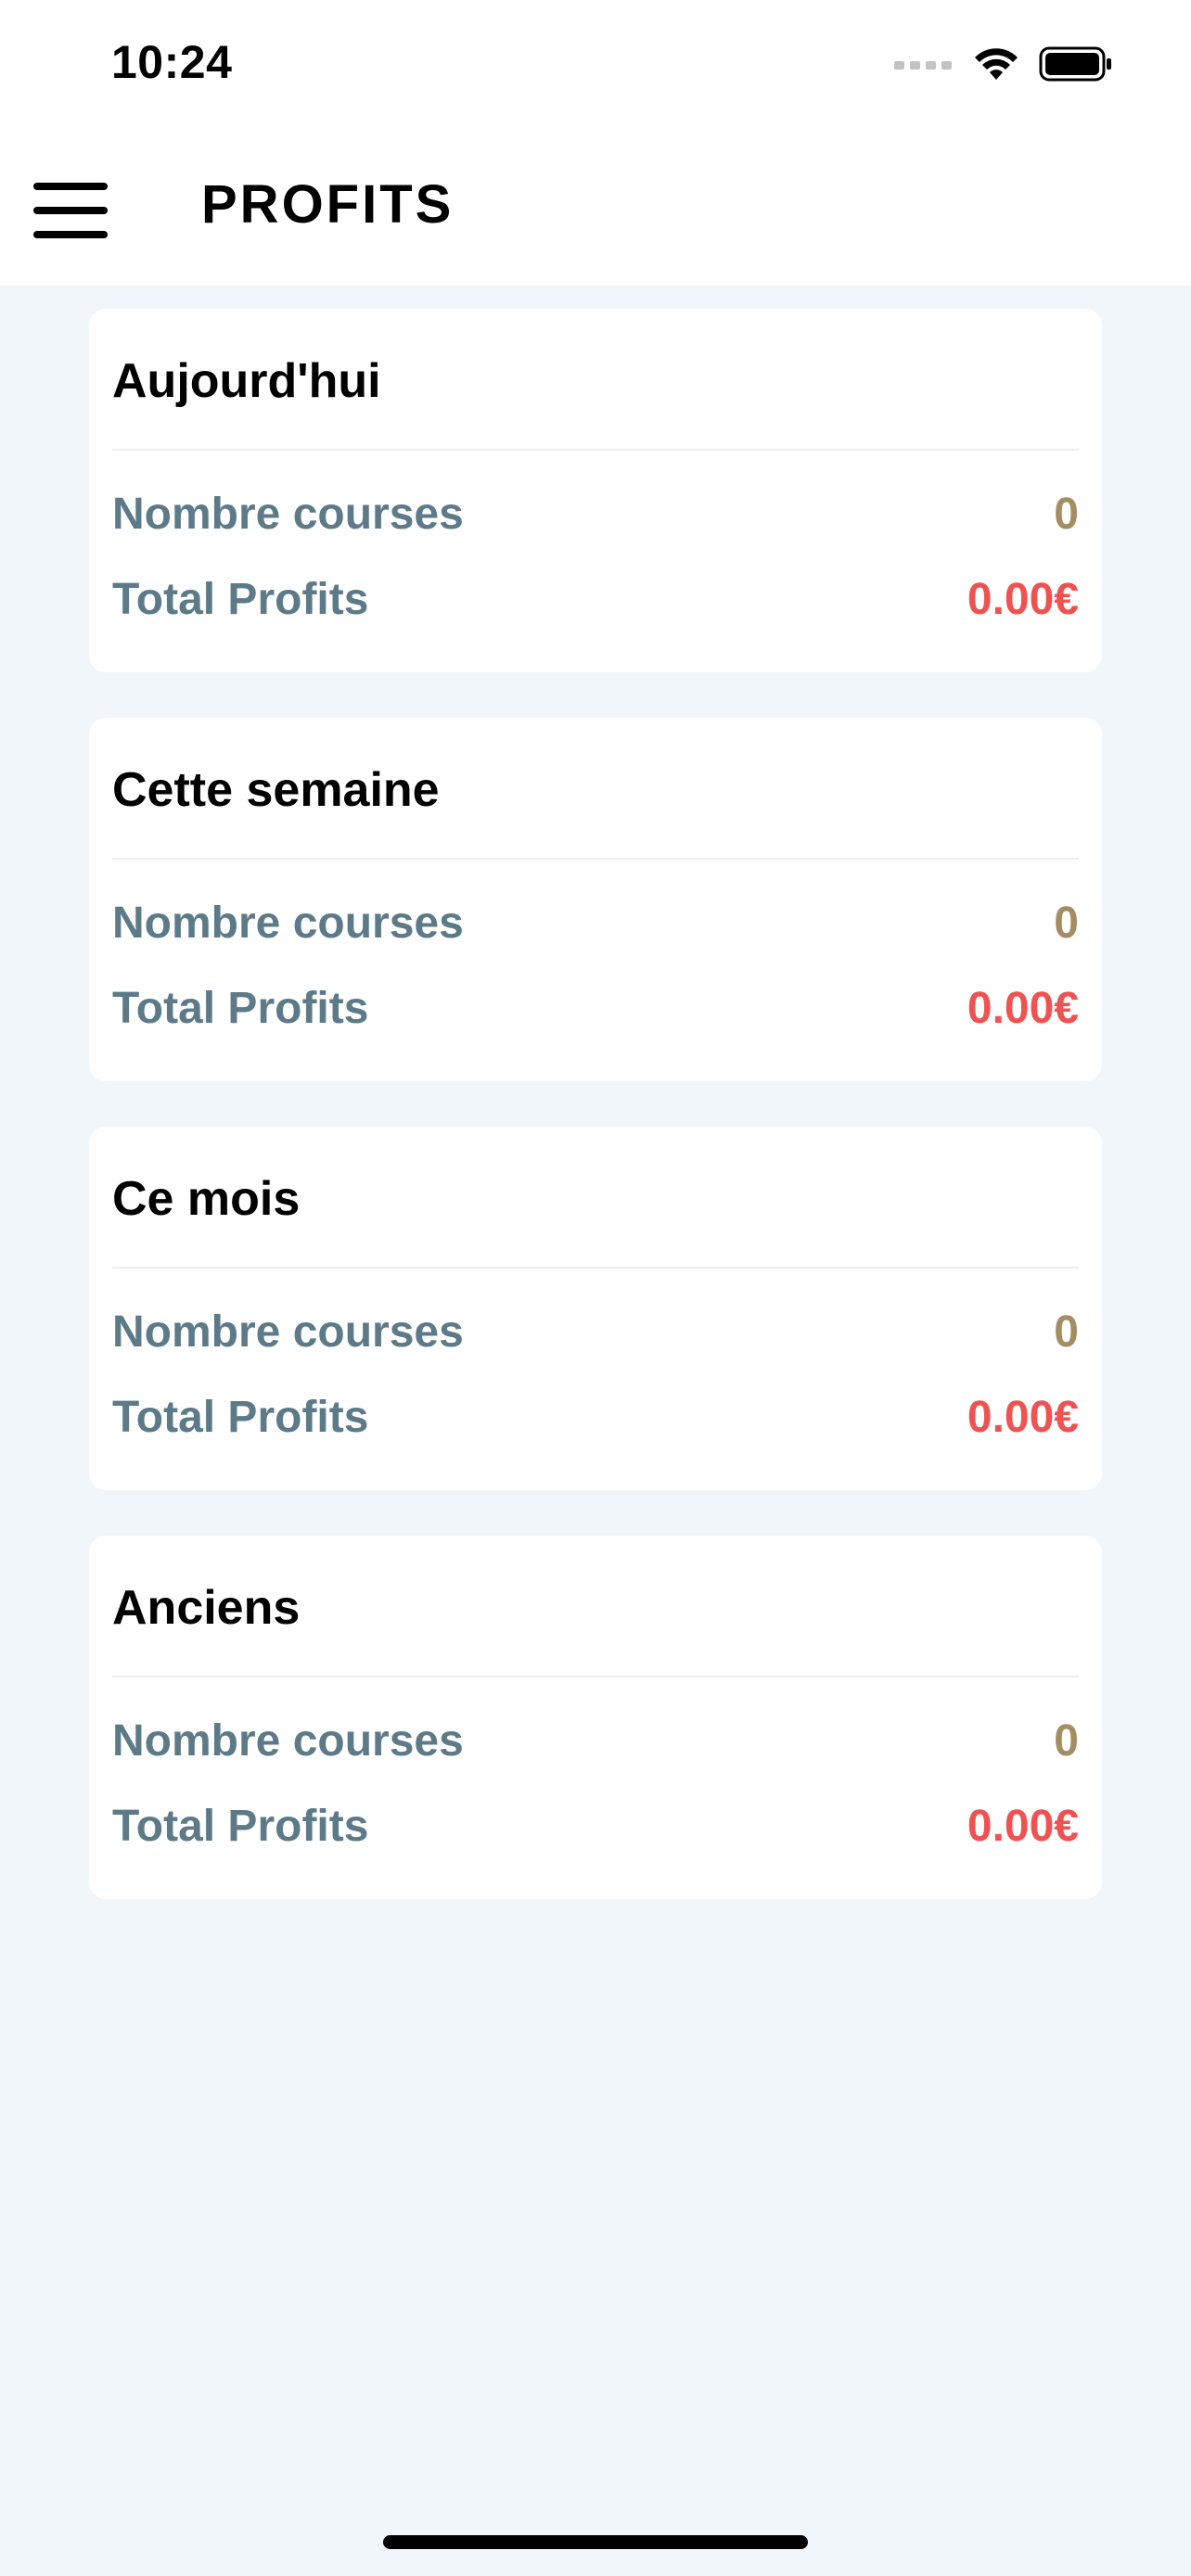  I want to click on app-header: PROFITS, so click(595, 210).